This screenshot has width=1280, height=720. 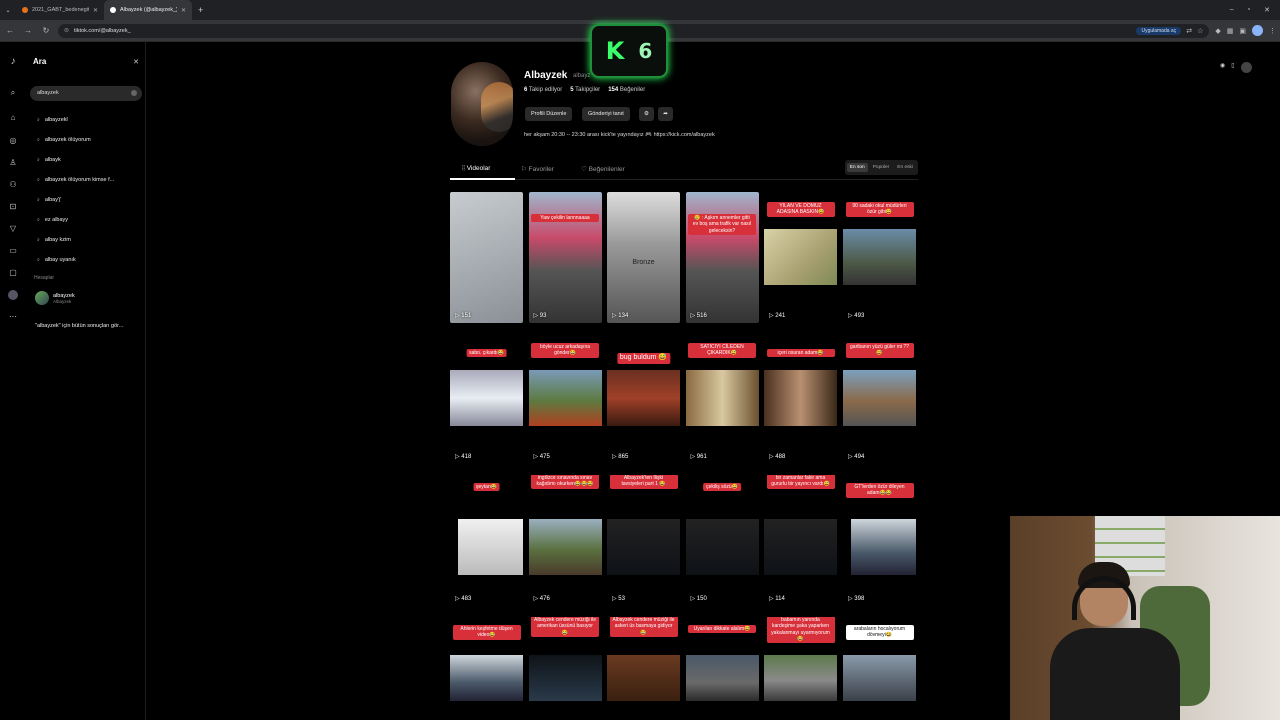 What do you see at coordinates (52, 220) in the screenshot?
I see `search-suggestion: ⌕ ez albayy` at bounding box center [52, 220].